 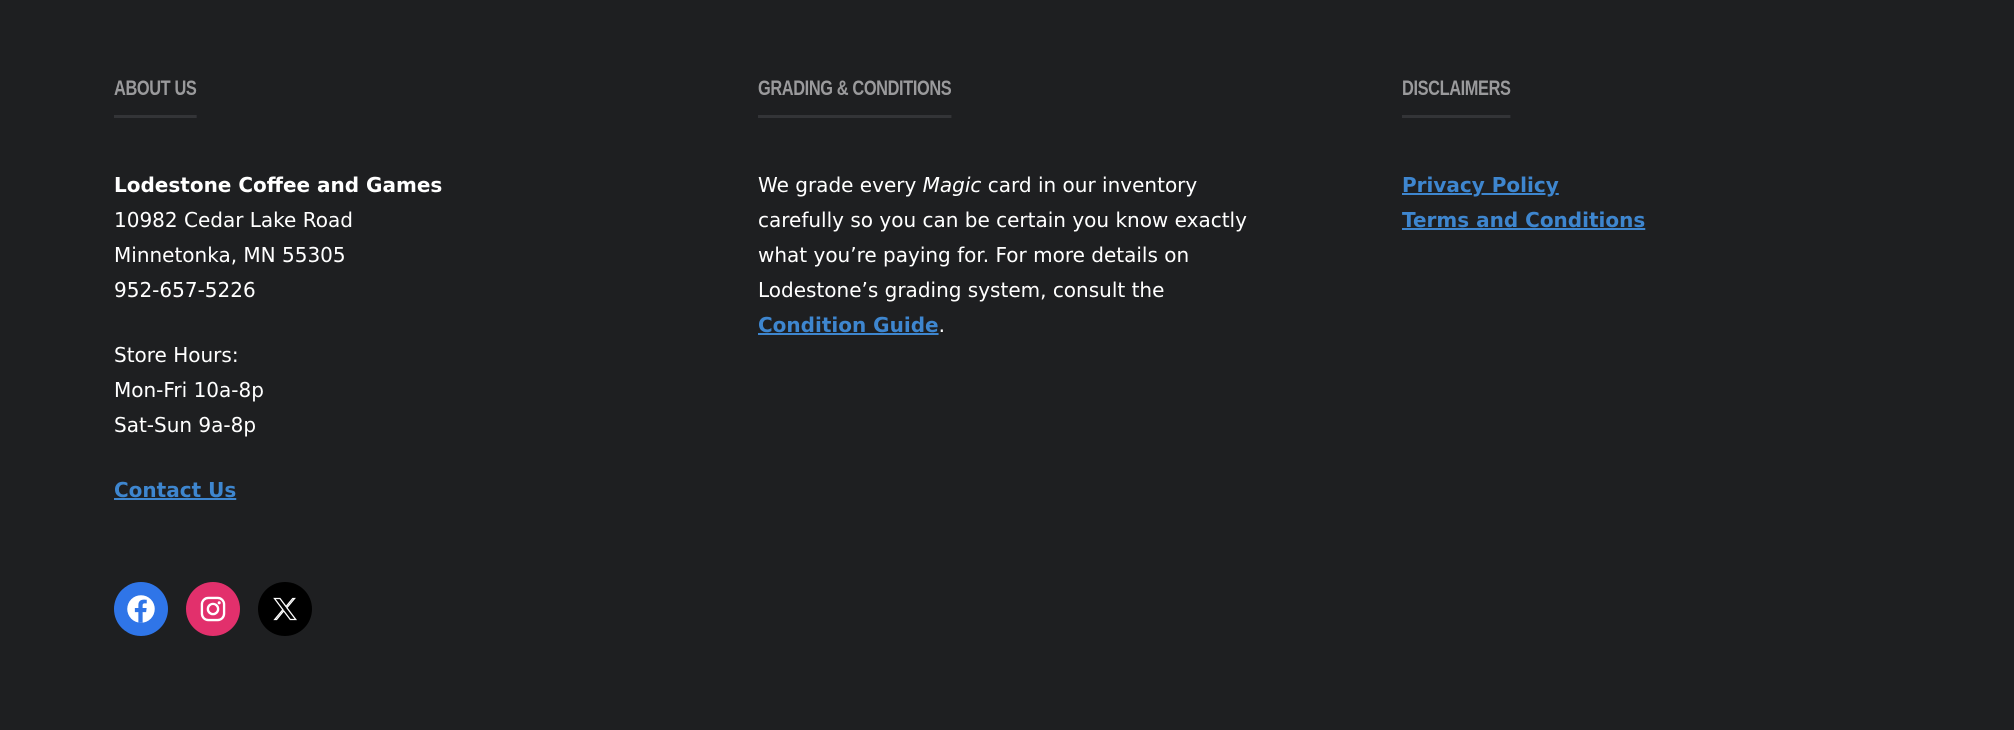 I want to click on disclaimers-heading: Disclaimers, so click(x=1456, y=97).